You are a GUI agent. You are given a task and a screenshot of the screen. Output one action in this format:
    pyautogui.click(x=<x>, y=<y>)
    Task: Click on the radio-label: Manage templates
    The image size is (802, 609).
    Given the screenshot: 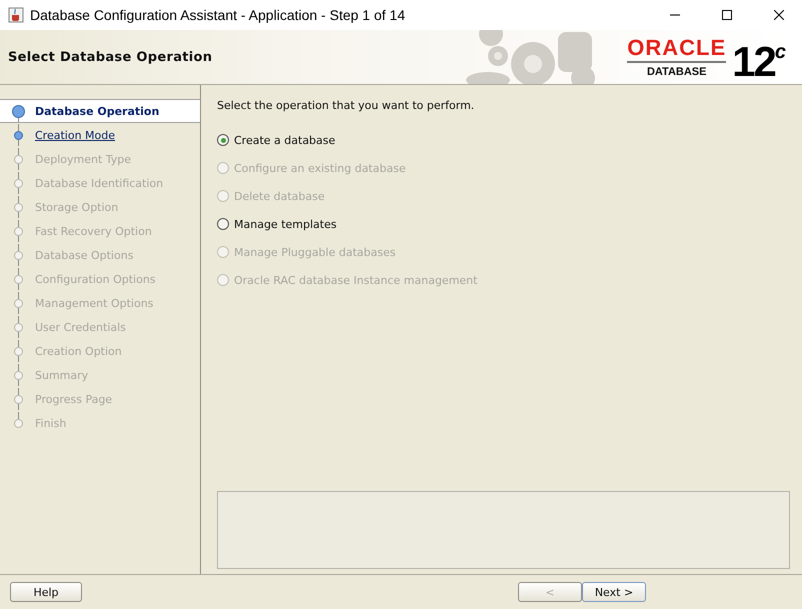 What is the action you would take?
    pyautogui.click(x=285, y=224)
    